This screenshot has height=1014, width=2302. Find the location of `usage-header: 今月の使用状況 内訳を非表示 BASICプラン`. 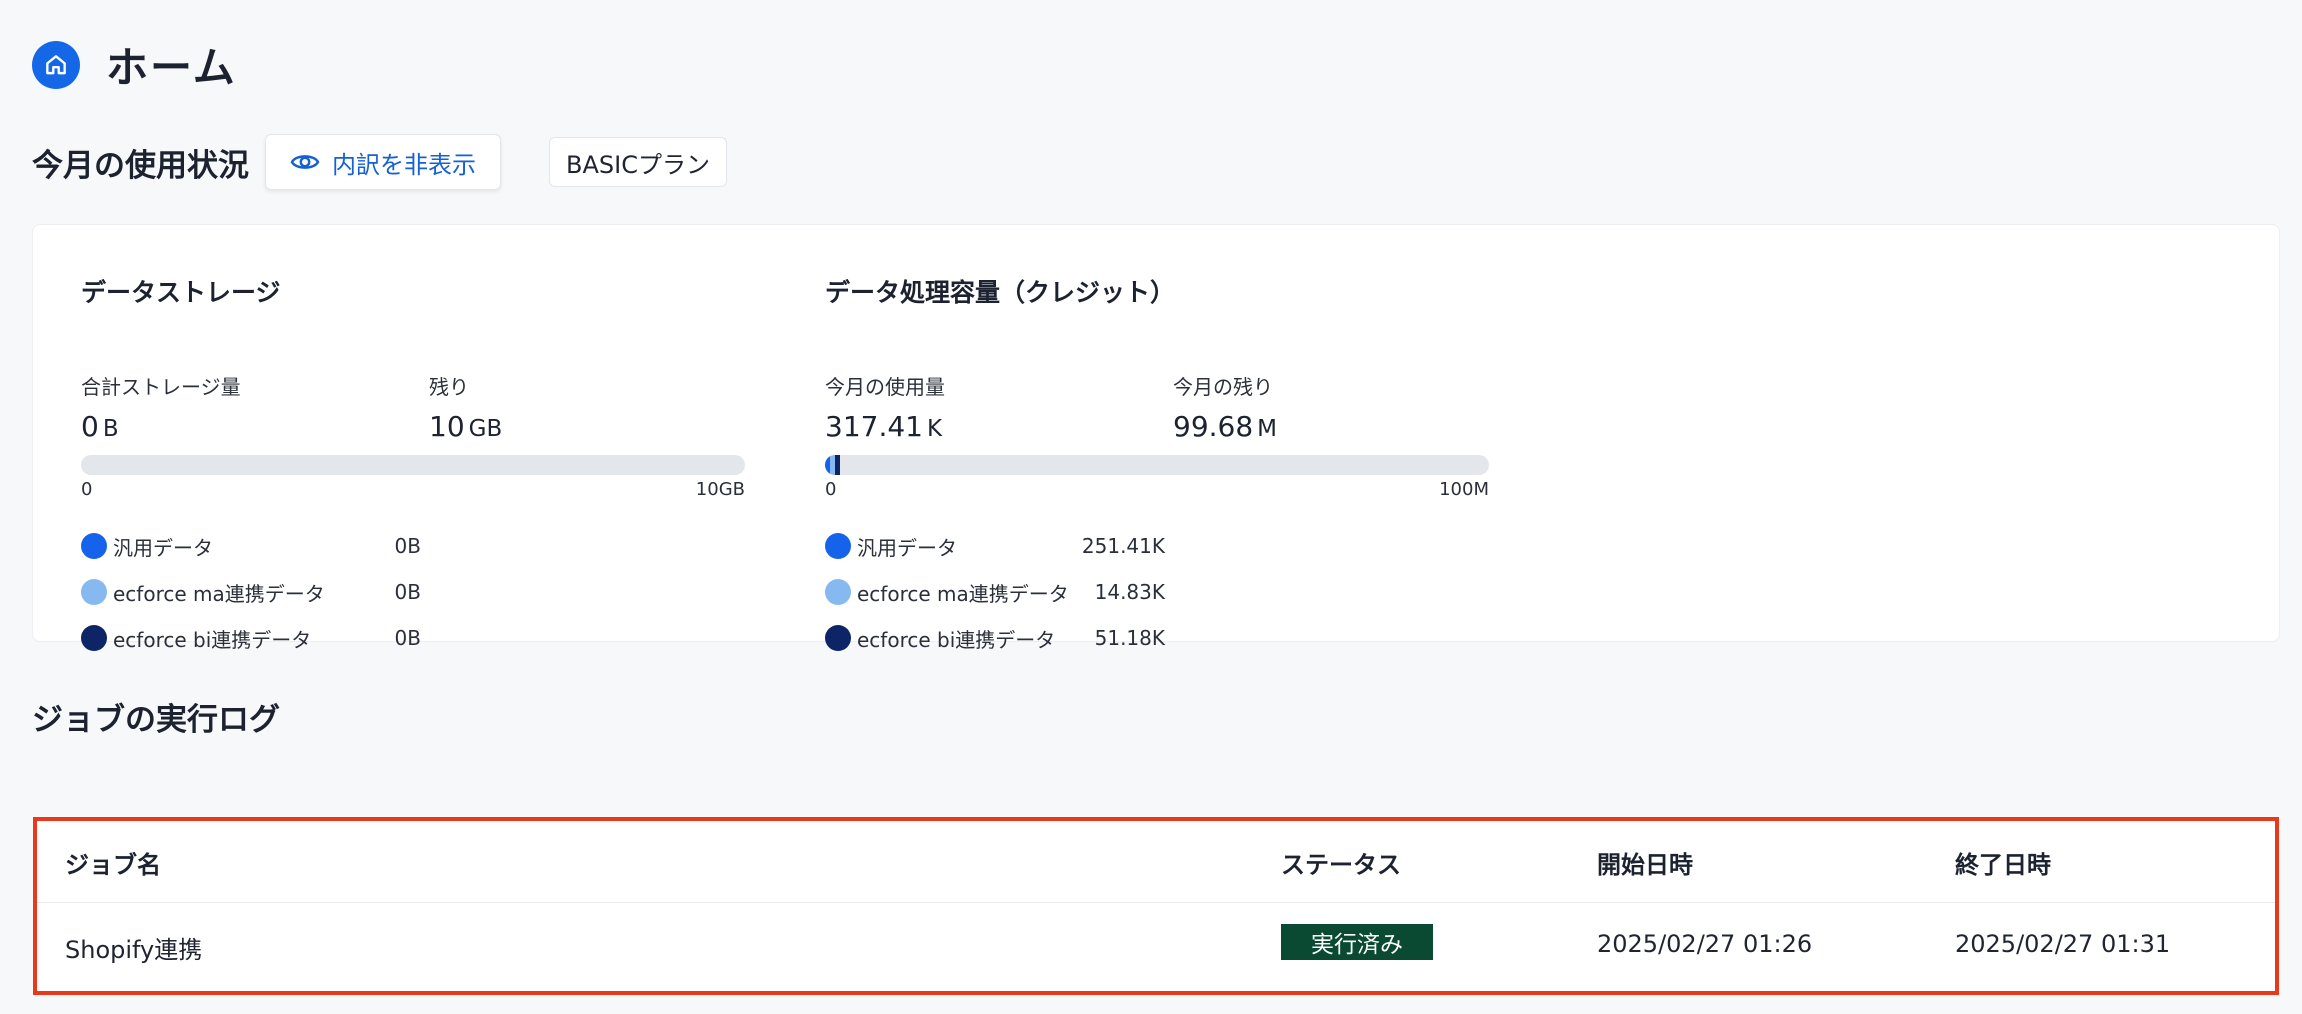

usage-header: 今月の使用状況 内訳を非表示 BASICプラン is located at coordinates (379, 162).